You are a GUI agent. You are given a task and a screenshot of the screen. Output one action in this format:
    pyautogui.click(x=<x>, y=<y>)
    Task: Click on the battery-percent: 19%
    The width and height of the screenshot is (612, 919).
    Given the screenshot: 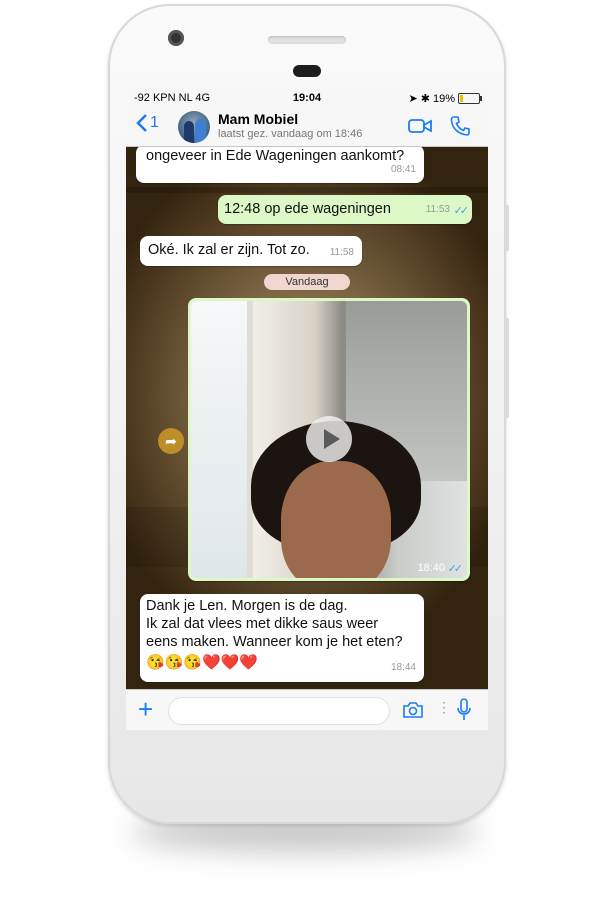 What is the action you would take?
    pyautogui.click(x=443, y=98)
    